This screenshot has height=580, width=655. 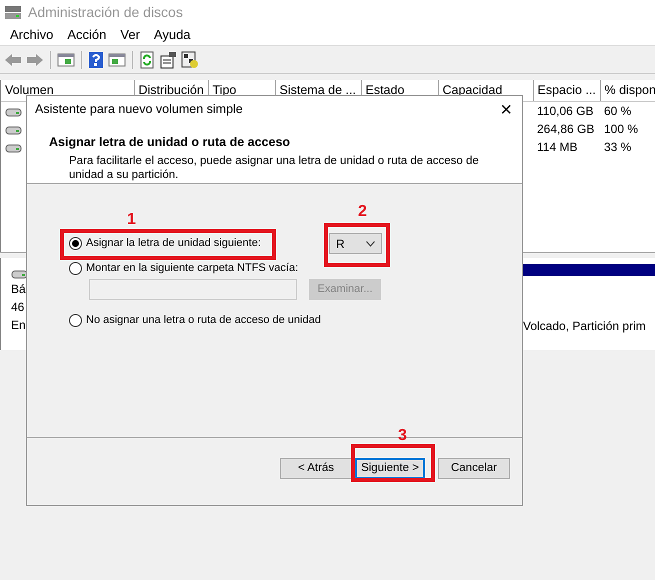 What do you see at coordinates (19, 325) in the screenshot?
I see `disk-info-text: En` at bounding box center [19, 325].